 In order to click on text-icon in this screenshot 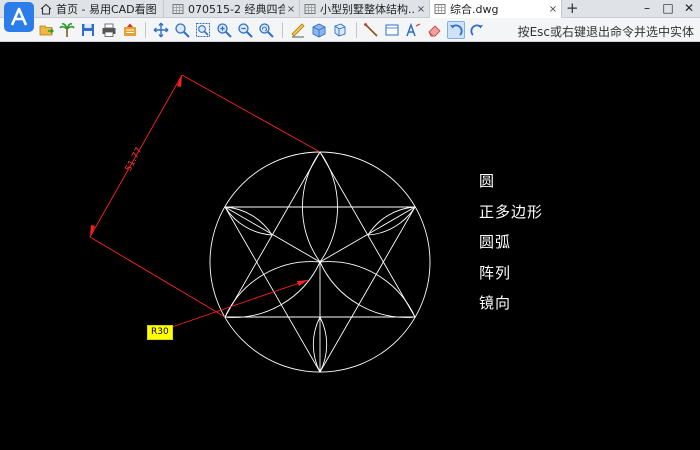, I will do `click(413, 29)`.